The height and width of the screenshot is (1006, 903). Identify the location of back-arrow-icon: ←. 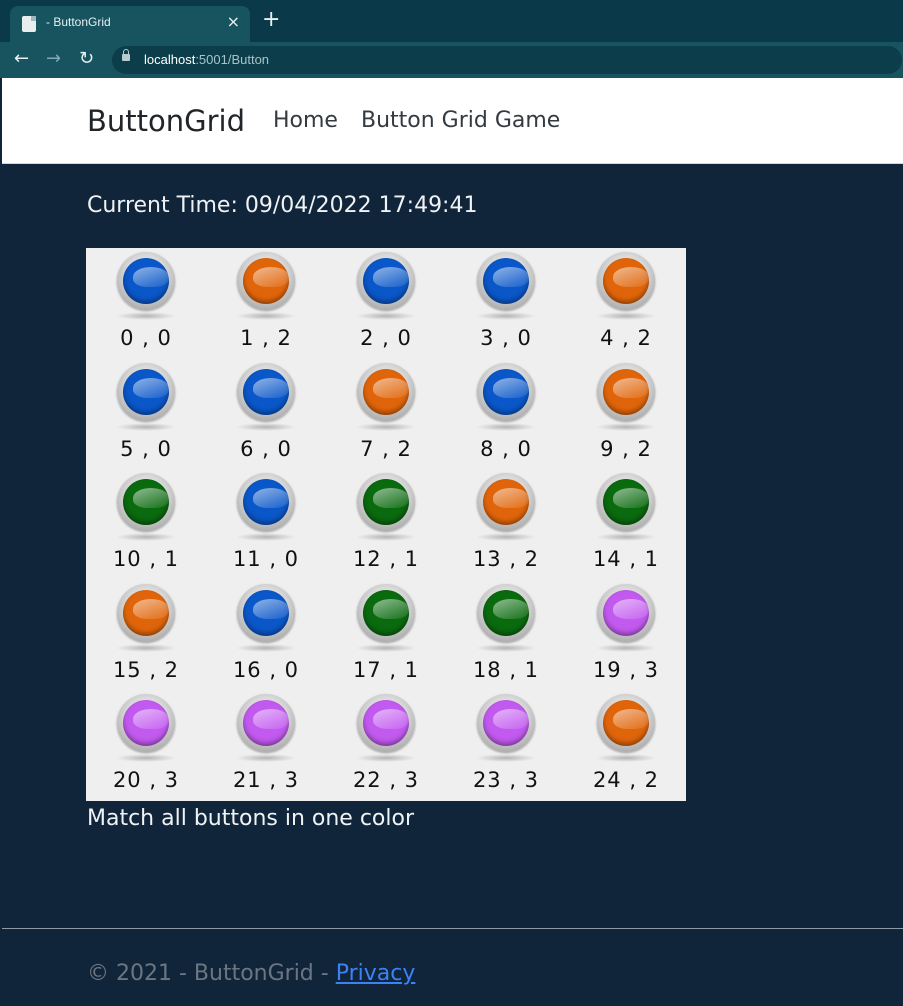
(21, 59).